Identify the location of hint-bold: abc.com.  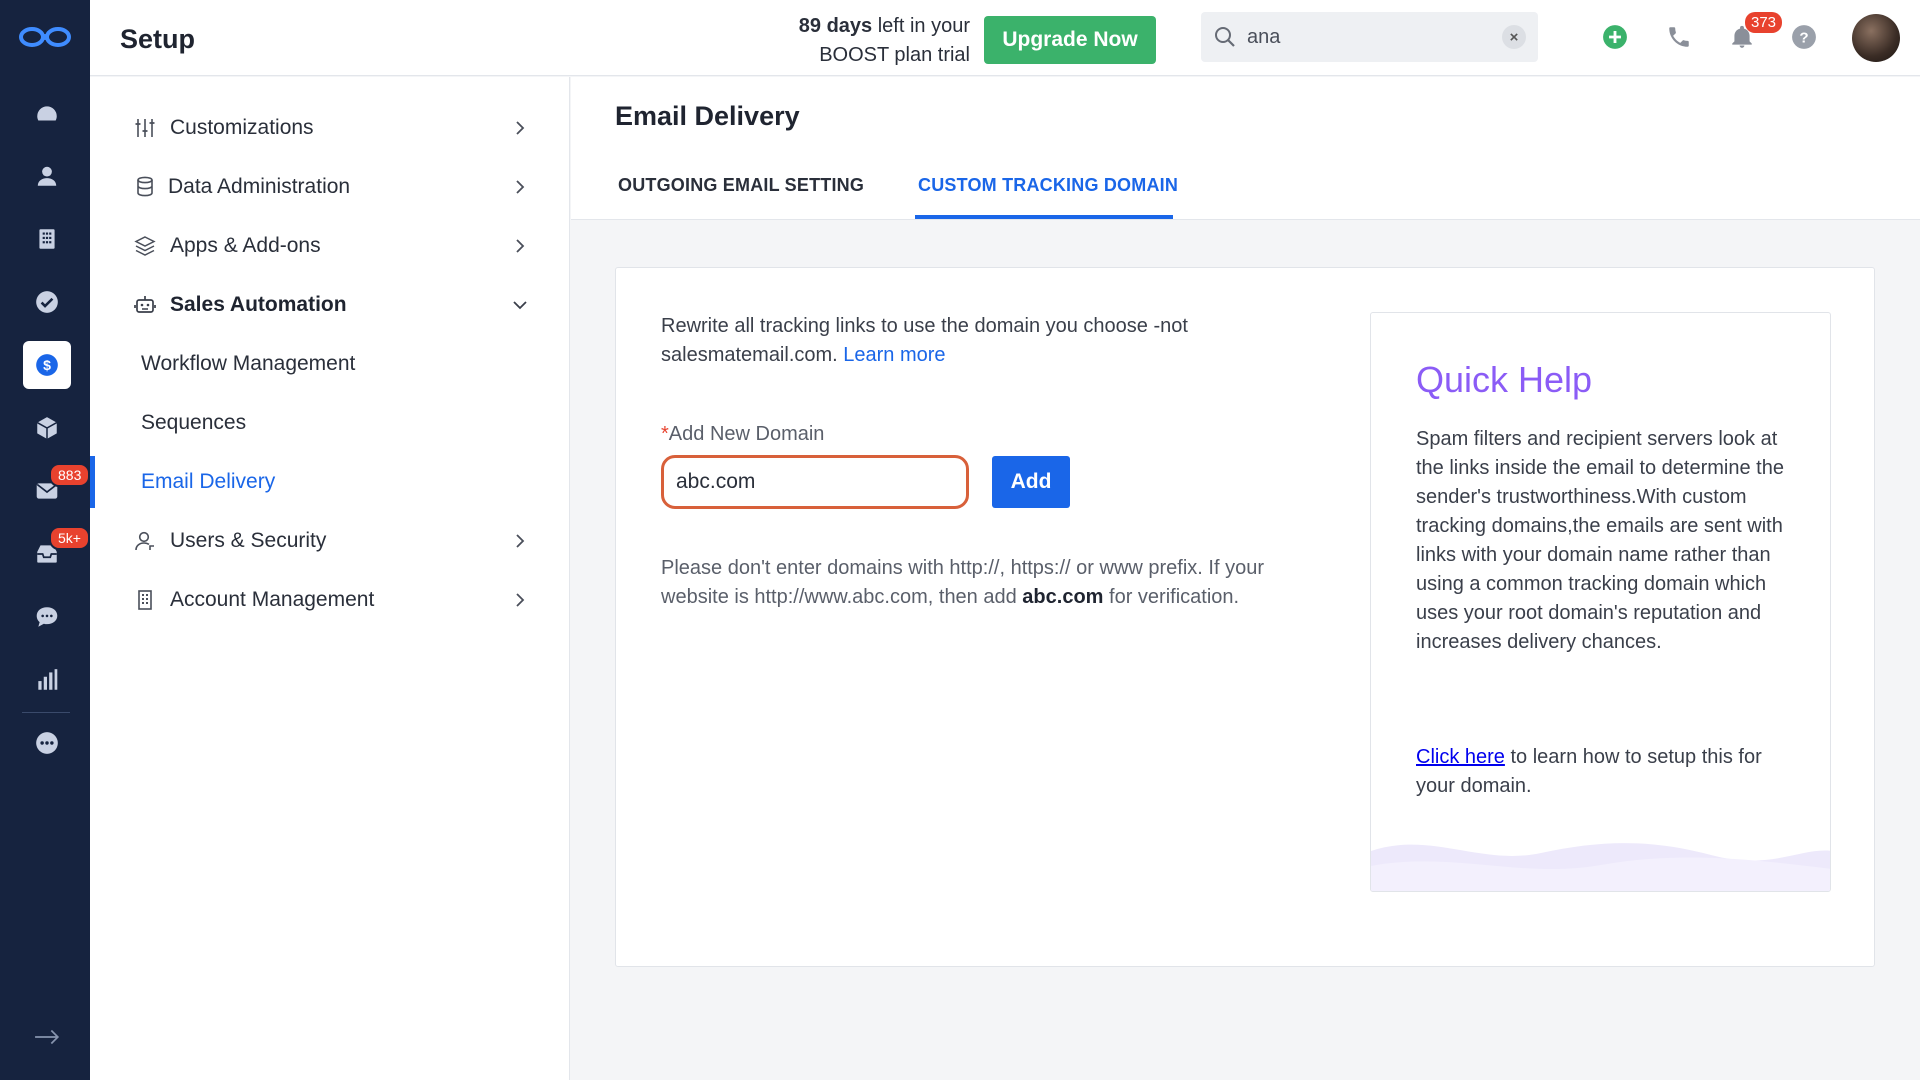
(1063, 597).